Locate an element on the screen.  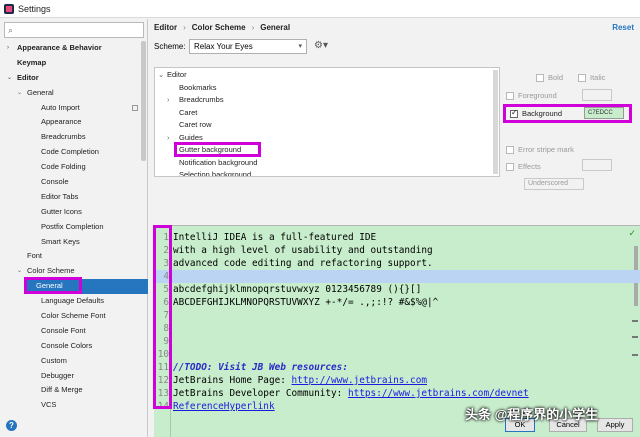
line-number: 9 is located at coordinates (166, 341).